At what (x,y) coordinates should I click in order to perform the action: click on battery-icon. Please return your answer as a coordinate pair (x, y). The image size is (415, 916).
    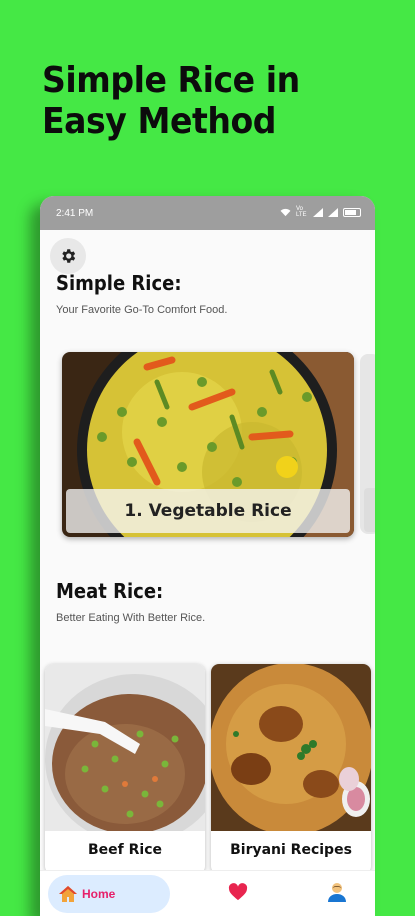
    Looking at the image, I should click on (352, 212).